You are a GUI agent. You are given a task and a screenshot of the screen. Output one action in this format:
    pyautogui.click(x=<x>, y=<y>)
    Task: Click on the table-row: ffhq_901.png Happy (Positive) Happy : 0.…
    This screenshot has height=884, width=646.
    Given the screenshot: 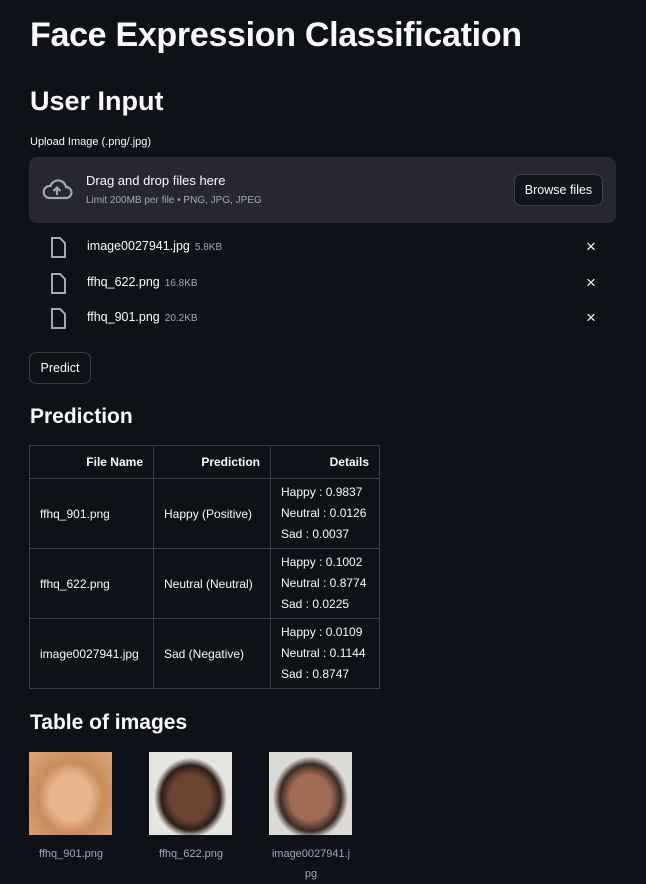 What is the action you would take?
    pyautogui.click(x=204, y=513)
    